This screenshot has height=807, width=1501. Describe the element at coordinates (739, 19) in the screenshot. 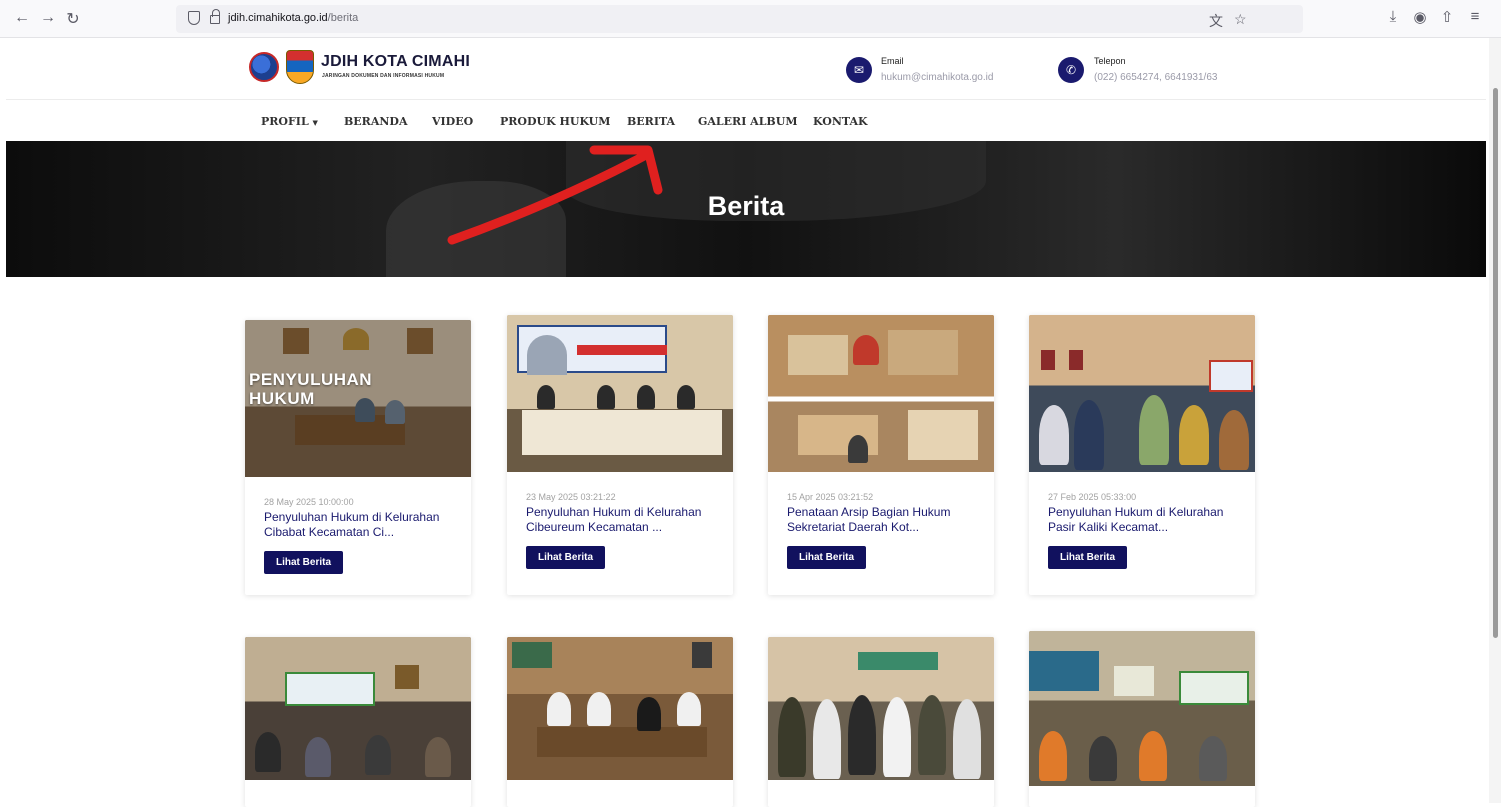

I see `address-bar: jdih.cimahikota.go.id/berita 文 ☆` at that location.